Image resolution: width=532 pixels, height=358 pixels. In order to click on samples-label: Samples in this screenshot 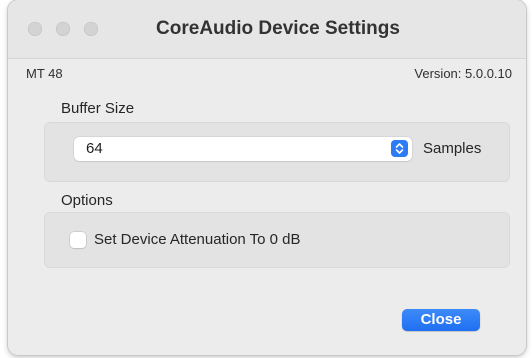, I will do `click(452, 148)`.